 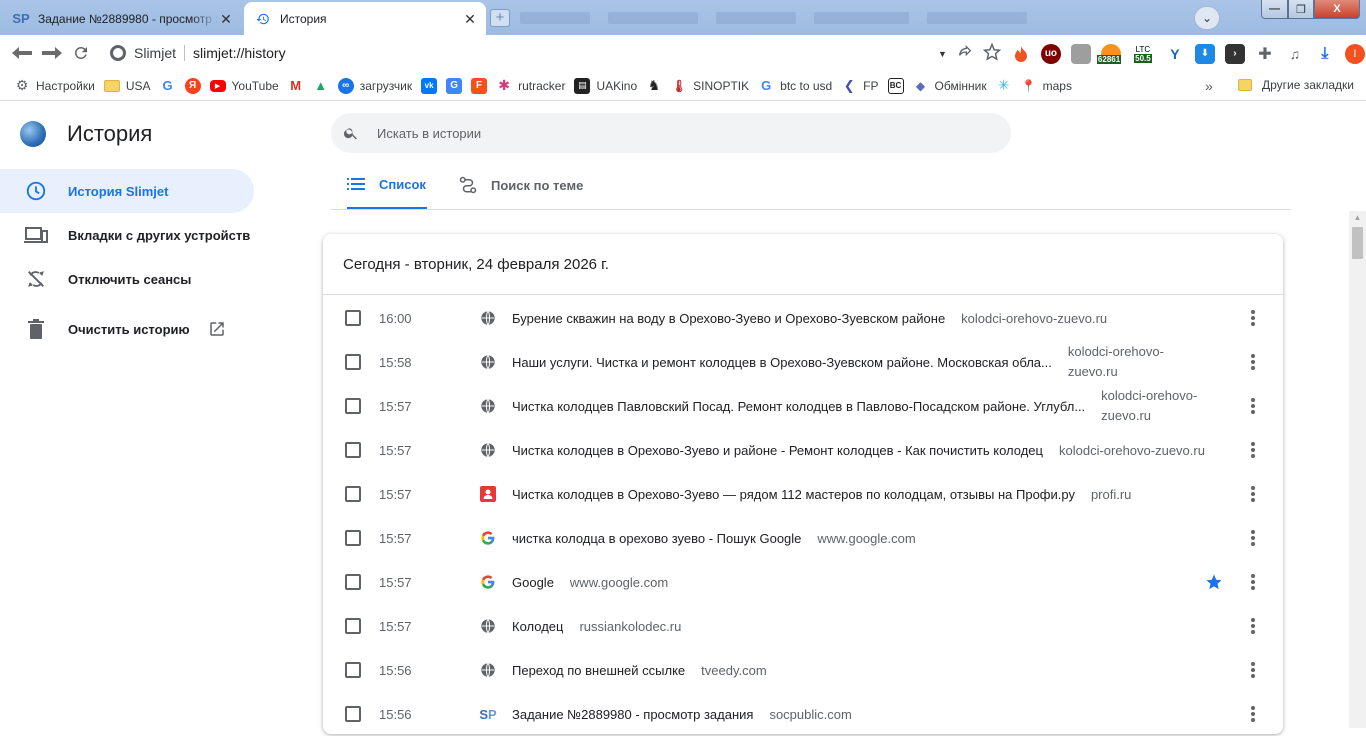 What do you see at coordinates (895, 85) in the screenshot?
I see `bookmark-item: BC` at bounding box center [895, 85].